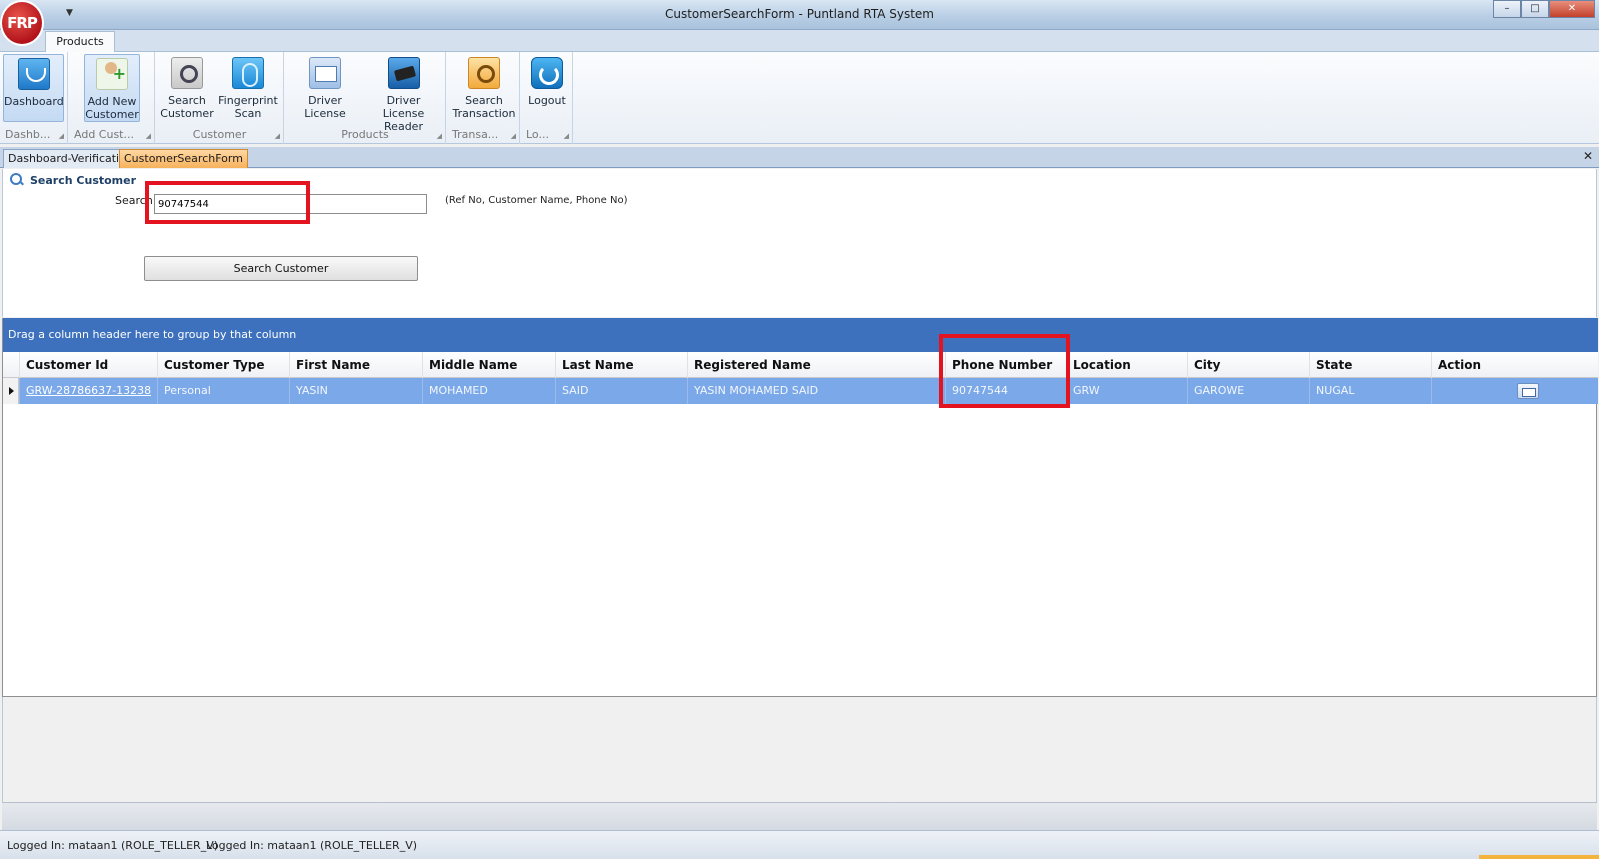 The height and width of the screenshot is (859, 1599). I want to click on column-header-last-name: Last Name, so click(621, 365).